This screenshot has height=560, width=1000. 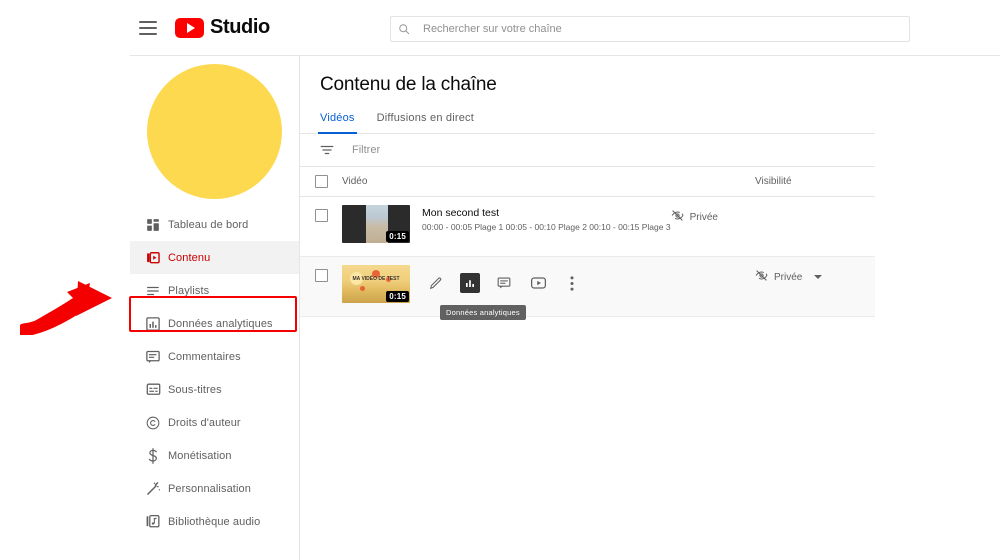 I want to click on youtube-play-icon, so click(x=538, y=283).